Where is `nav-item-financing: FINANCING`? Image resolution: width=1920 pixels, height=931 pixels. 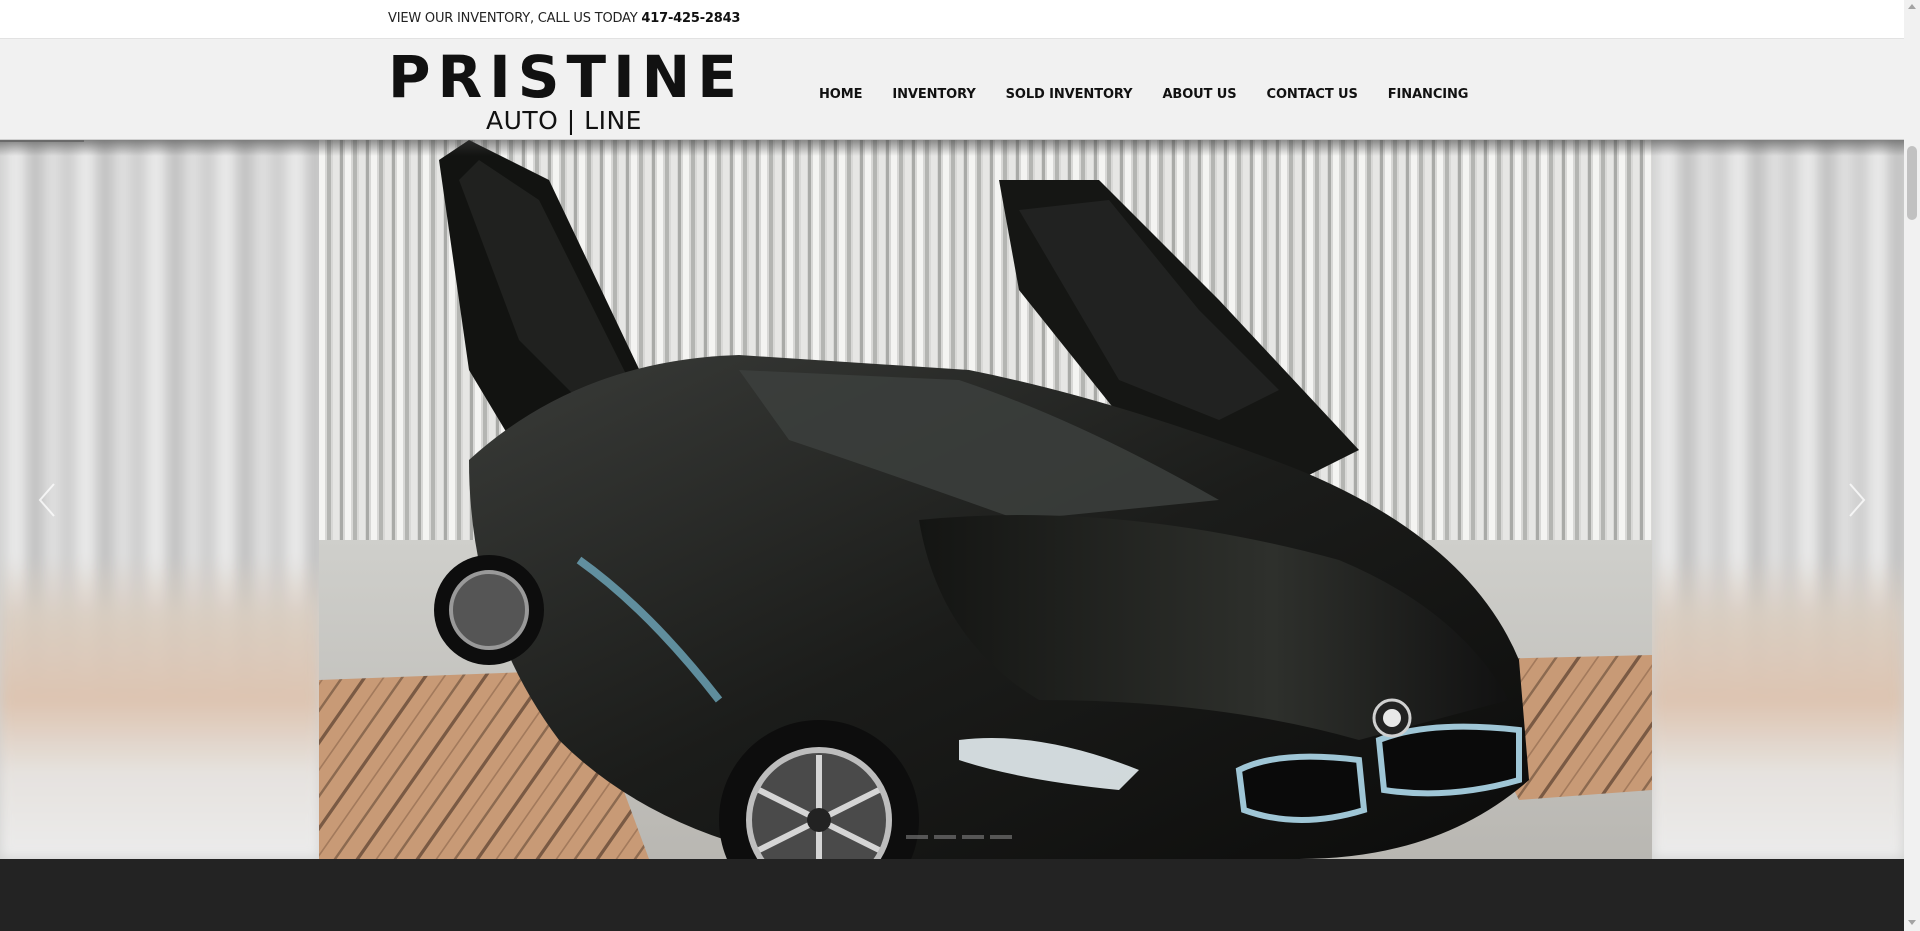
nav-item-financing: FINANCING is located at coordinates (1428, 95).